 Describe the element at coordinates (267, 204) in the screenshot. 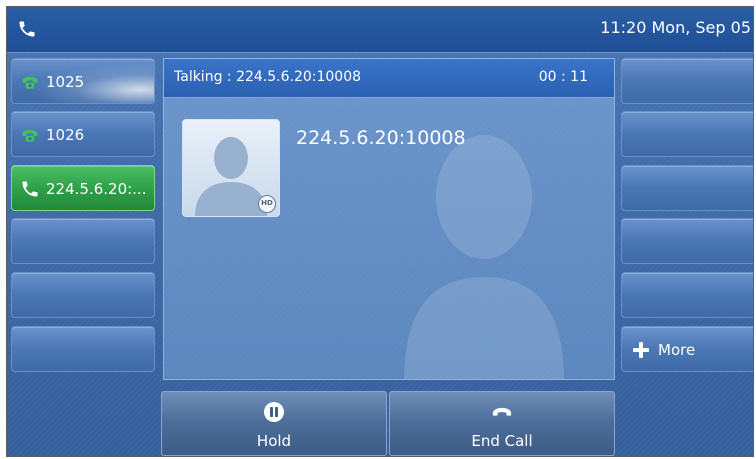

I see `hd-badge: HD` at that location.